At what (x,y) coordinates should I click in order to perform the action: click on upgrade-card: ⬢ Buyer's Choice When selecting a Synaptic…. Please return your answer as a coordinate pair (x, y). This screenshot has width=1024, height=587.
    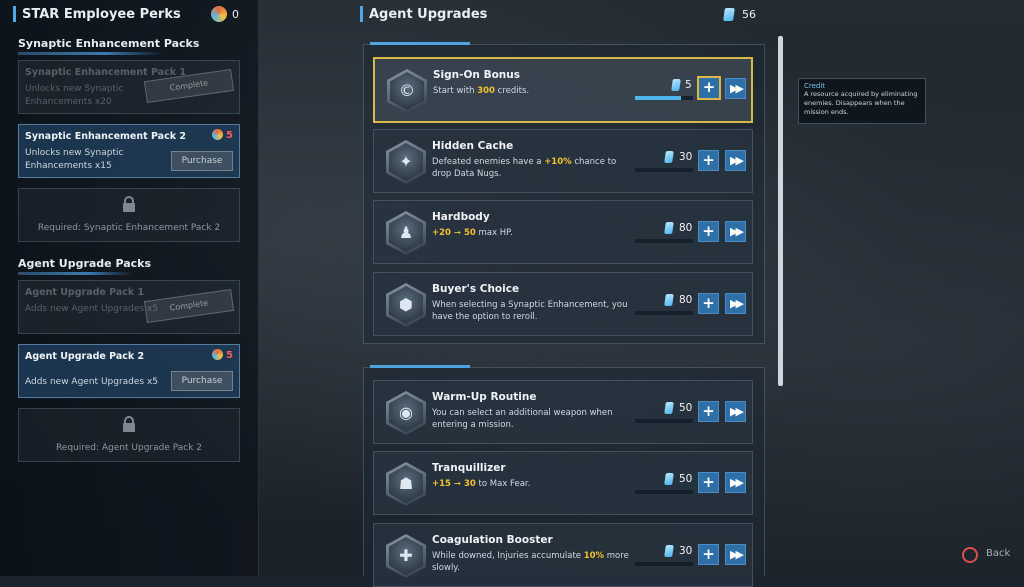
    Looking at the image, I should click on (563, 304).